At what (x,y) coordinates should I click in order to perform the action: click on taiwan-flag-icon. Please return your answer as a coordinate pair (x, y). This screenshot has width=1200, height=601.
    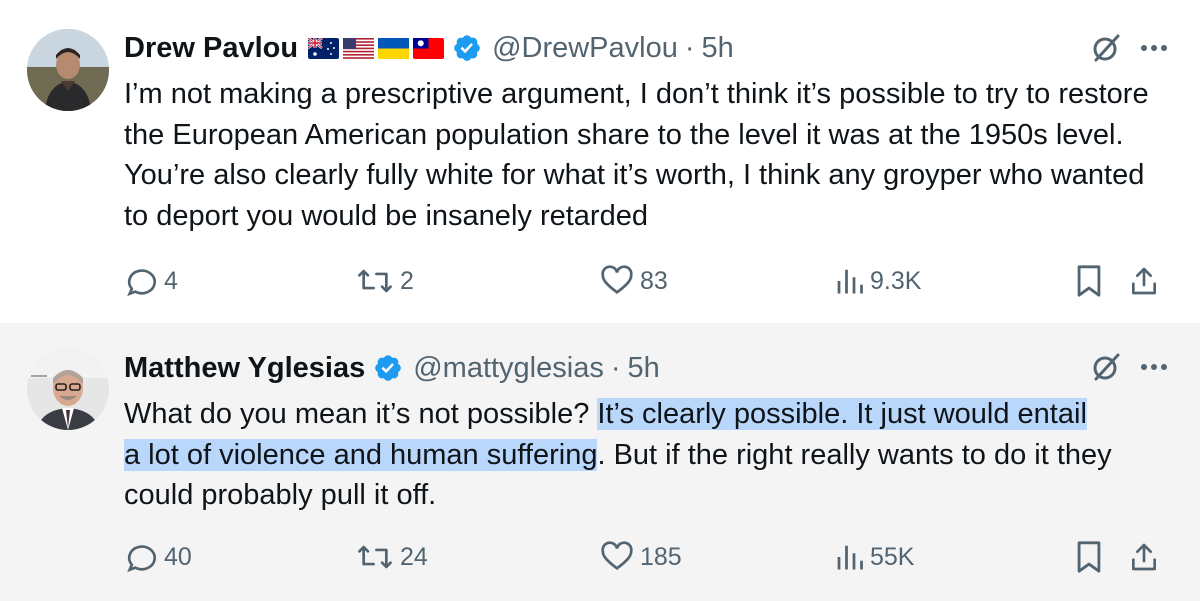
    Looking at the image, I should click on (429, 48).